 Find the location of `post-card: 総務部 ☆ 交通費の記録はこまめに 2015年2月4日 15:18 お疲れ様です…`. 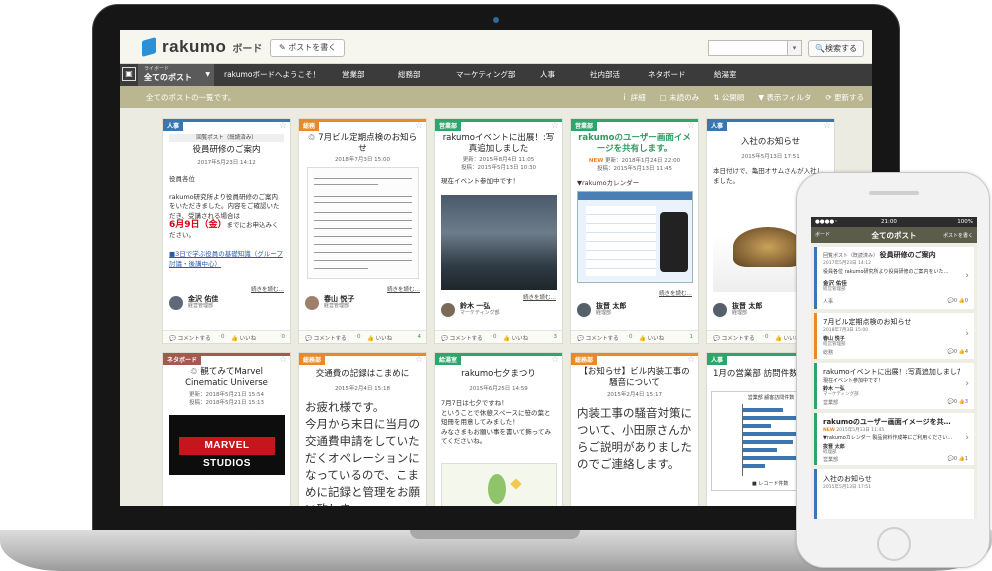

post-card: 総務部 ☆ 交通費の記録はこまめに 2015年2月4日 15:18 お疲れ様です… is located at coordinates (362, 429).